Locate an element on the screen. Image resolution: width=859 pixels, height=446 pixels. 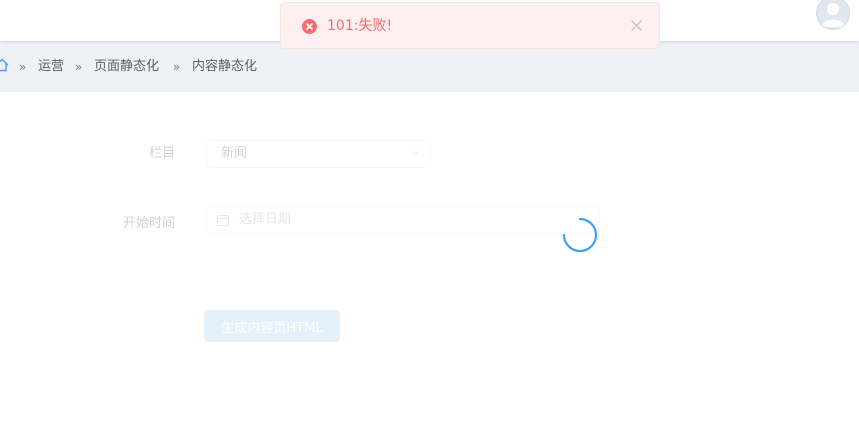
chevron-down-icon is located at coordinates (415, 153).